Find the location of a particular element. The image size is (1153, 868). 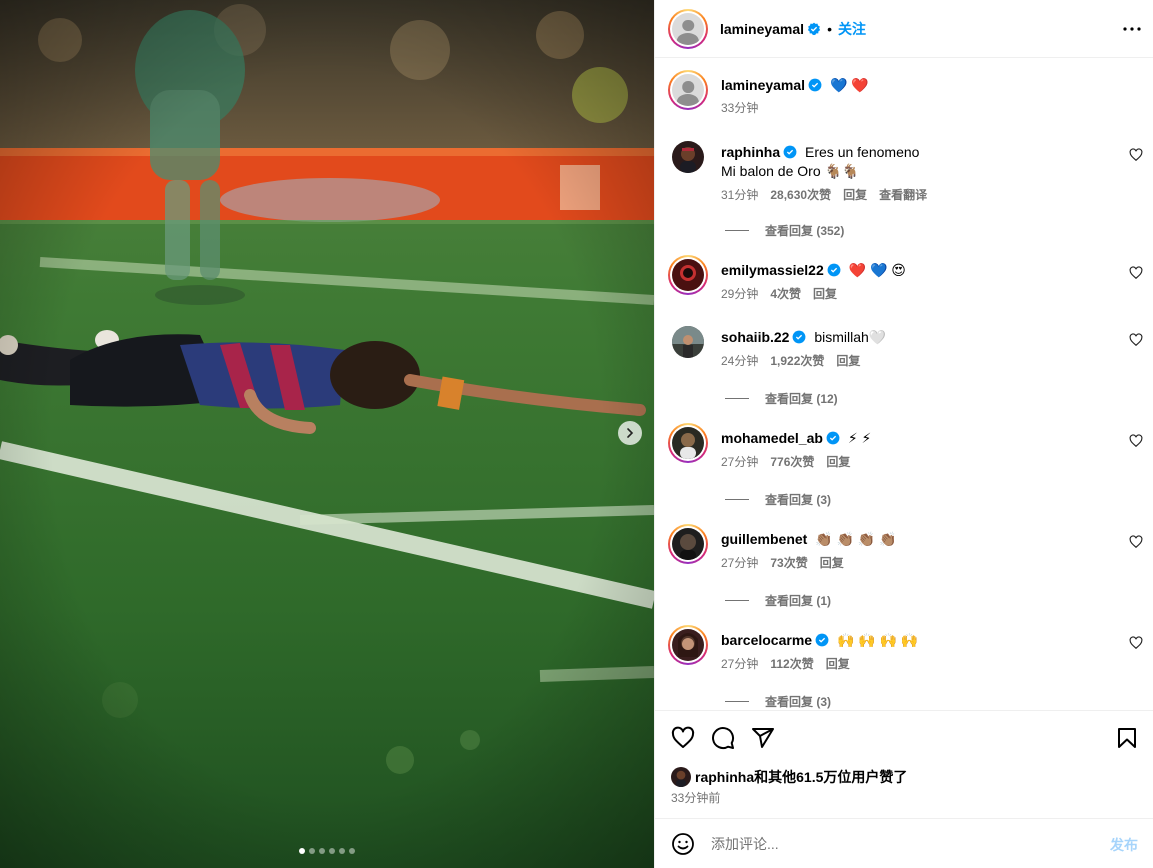

post-time: 33分钟前 is located at coordinates (696, 798).